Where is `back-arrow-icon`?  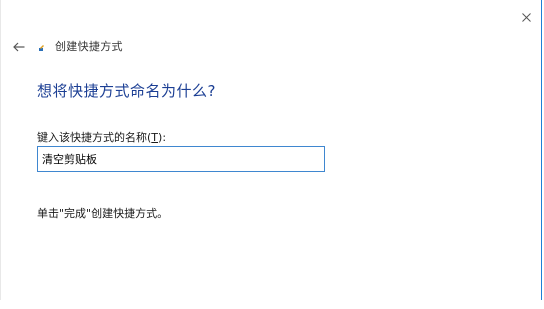 back-arrow-icon is located at coordinates (19, 46).